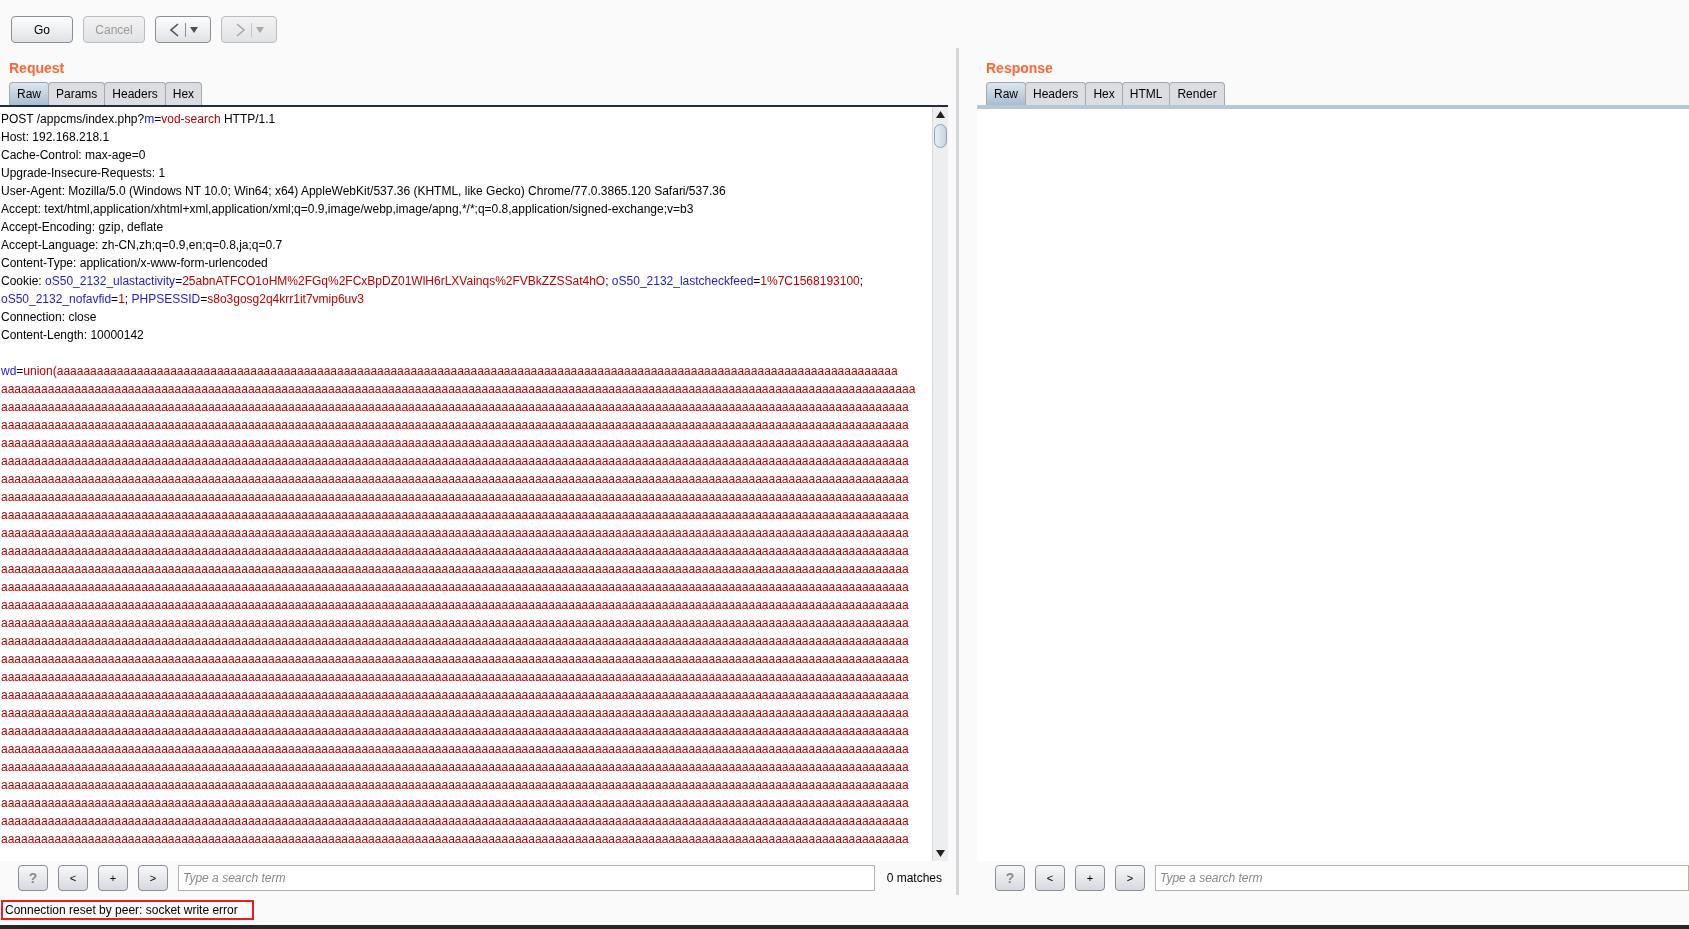 This screenshot has height=929, width=1689. Describe the element at coordinates (174, 29) in the screenshot. I see `chevron-left-icon` at that location.